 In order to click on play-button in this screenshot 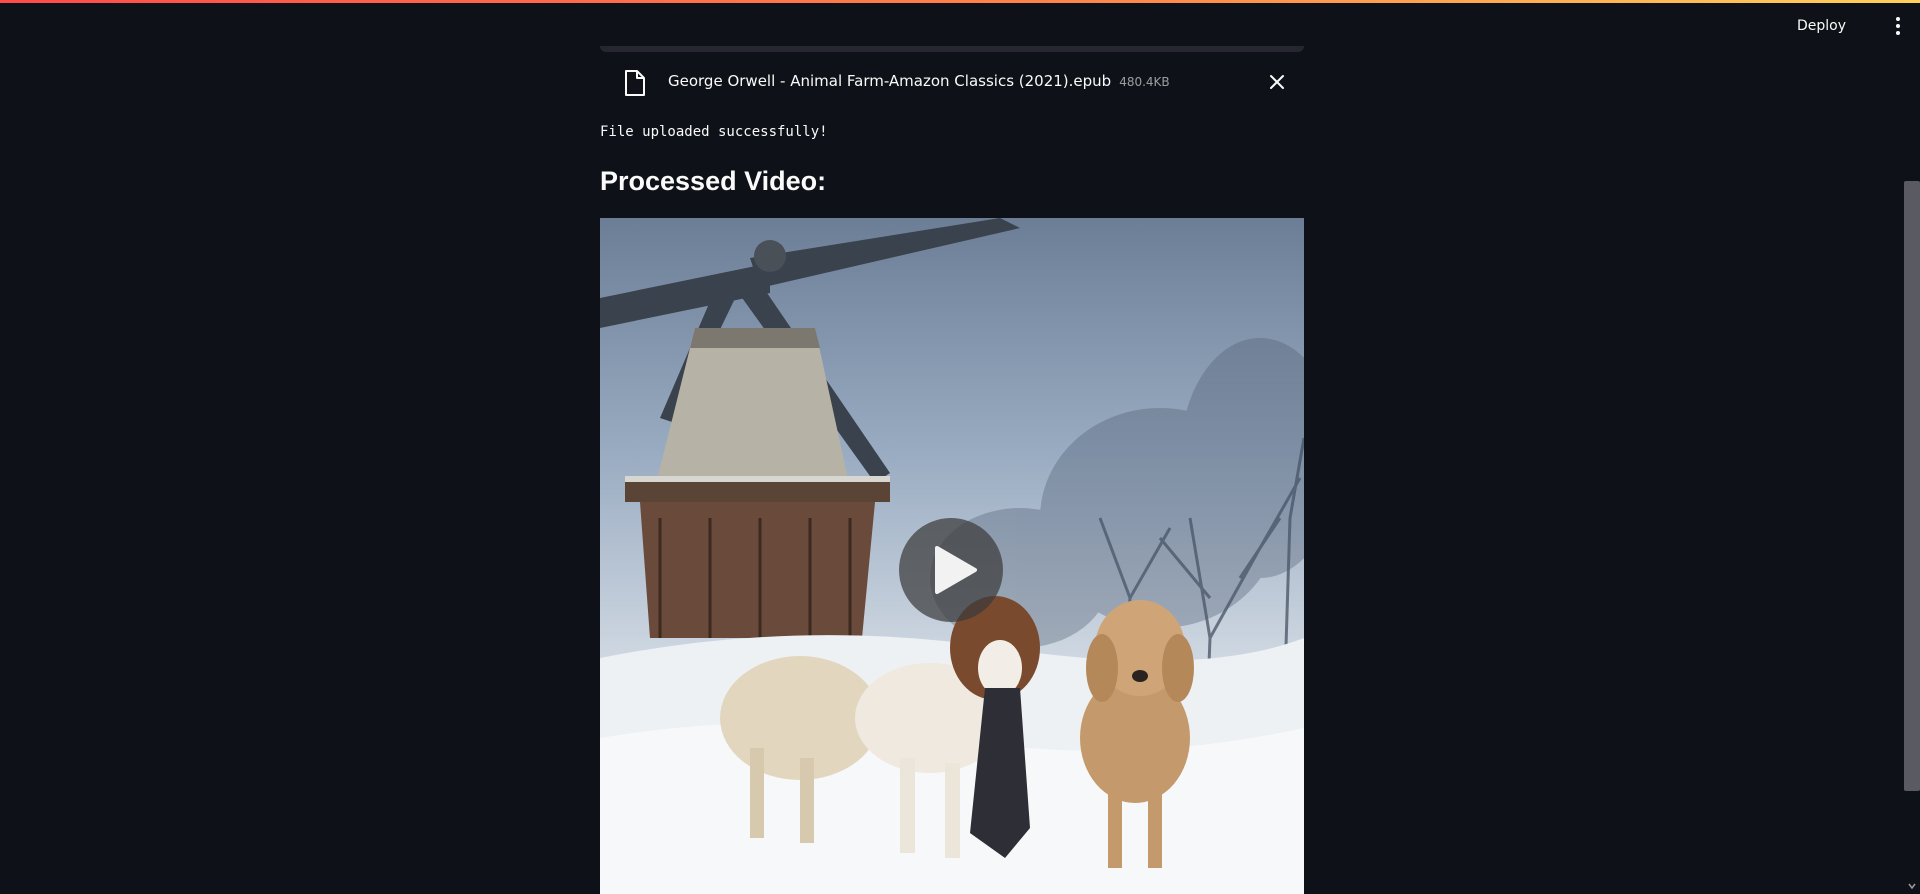, I will do `click(951, 570)`.